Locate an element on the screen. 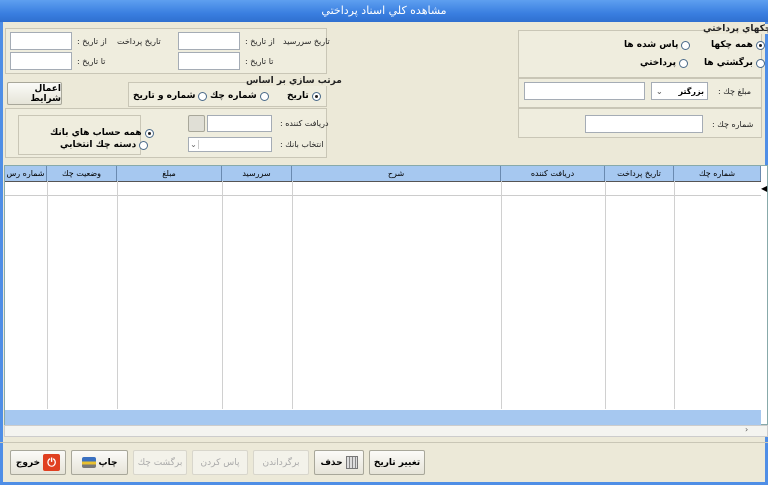 This screenshot has width=768, height=485. column-header: تاريخ پرداخت is located at coordinates (639, 173).